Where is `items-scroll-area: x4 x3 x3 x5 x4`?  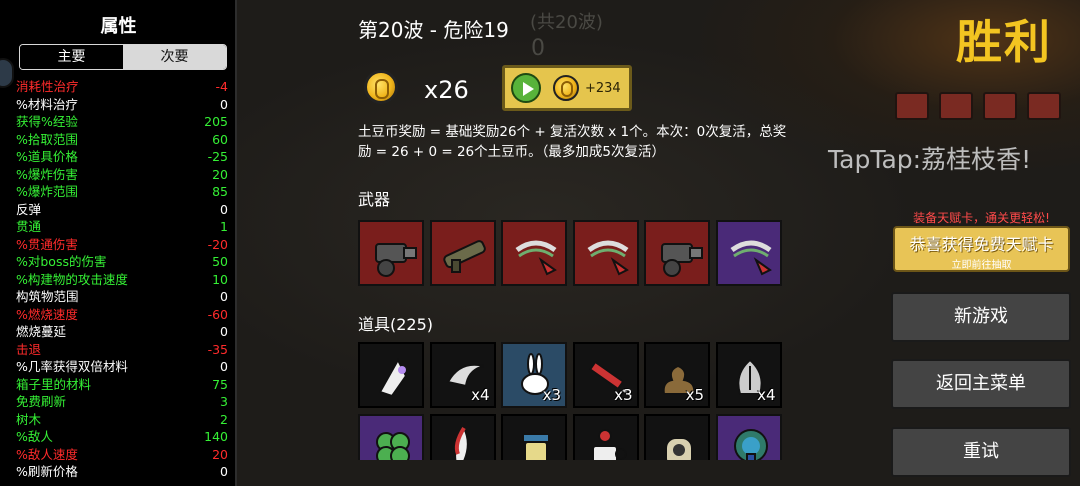
items-scroll-area: x4 x3 x3 x5 x4 is located at coordinates (573, 401).